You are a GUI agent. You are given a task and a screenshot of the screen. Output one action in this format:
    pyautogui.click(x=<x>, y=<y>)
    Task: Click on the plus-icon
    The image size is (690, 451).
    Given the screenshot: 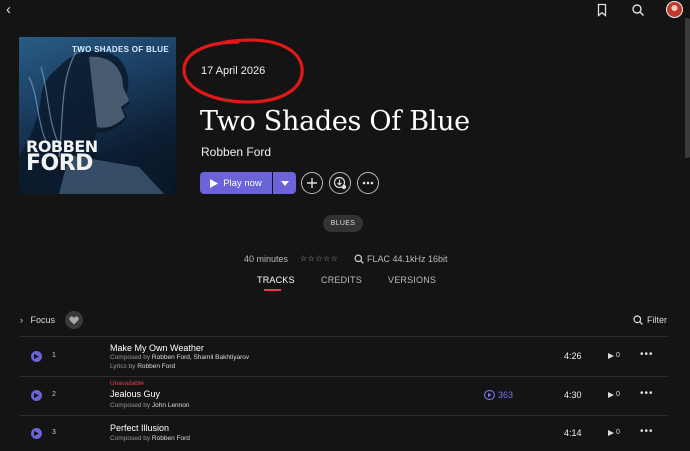 What is the action you would take?
    pyautogui.click(x=312, y=183)
    